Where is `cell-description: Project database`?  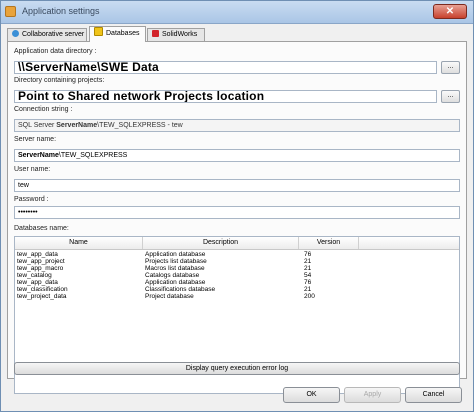 cell-description: Project database is located at coordinates (169, 296).